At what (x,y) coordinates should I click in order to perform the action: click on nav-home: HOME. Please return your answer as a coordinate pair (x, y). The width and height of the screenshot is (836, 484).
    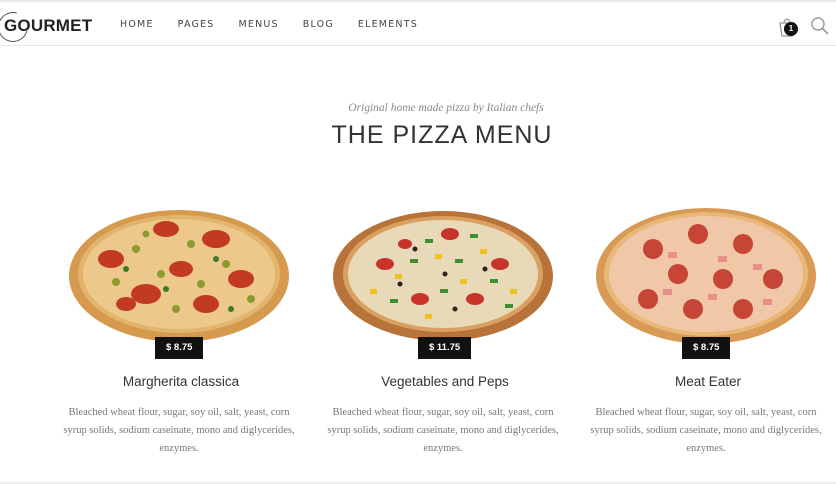
    Looking at the image, I should click on (137, 24).